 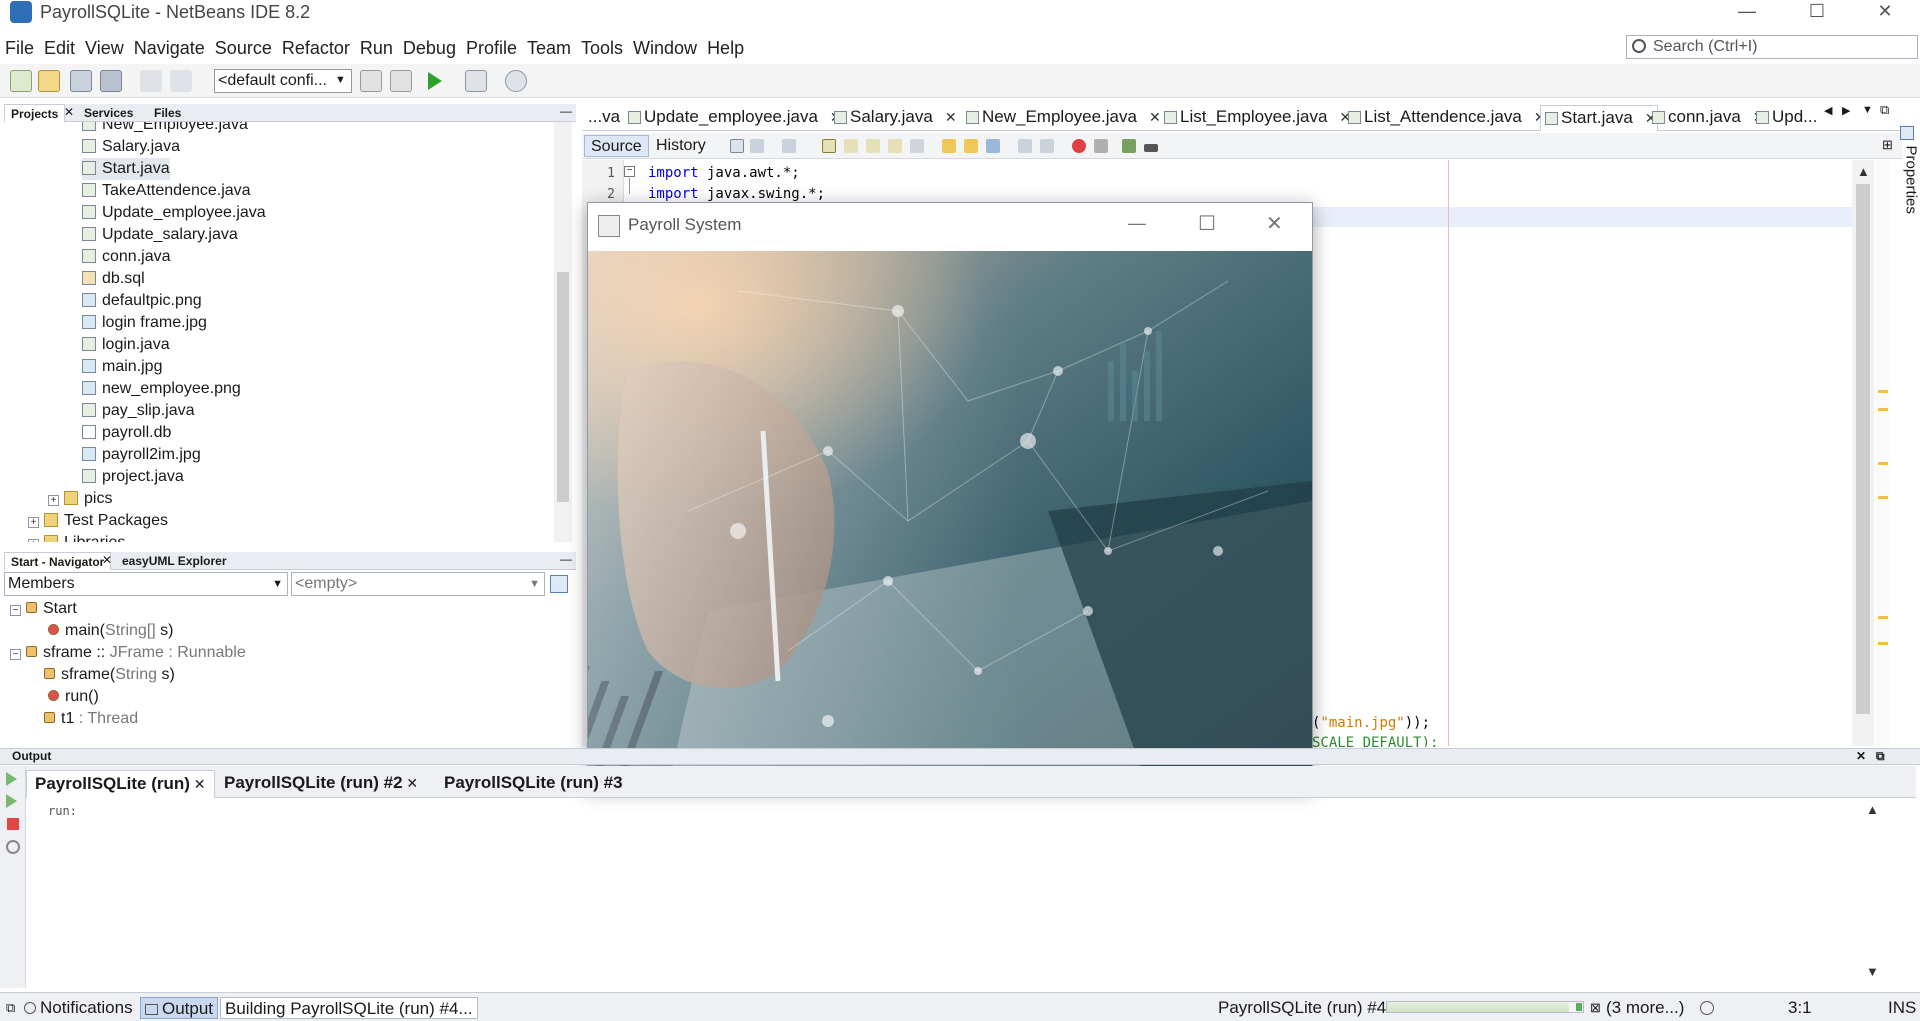 What do you see at coordinates (174, 213) in the screenshot?
I see `project-file-item: Update_employee.java` at bounding box center [174, 213].